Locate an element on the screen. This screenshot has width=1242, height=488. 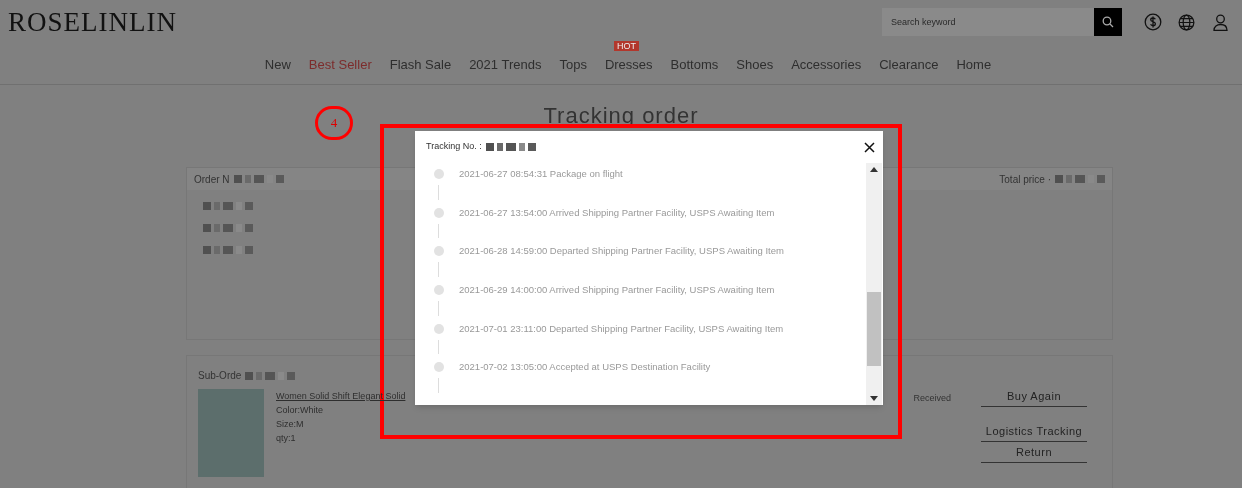
dollar-icon is located at coordinates (1153, 22).